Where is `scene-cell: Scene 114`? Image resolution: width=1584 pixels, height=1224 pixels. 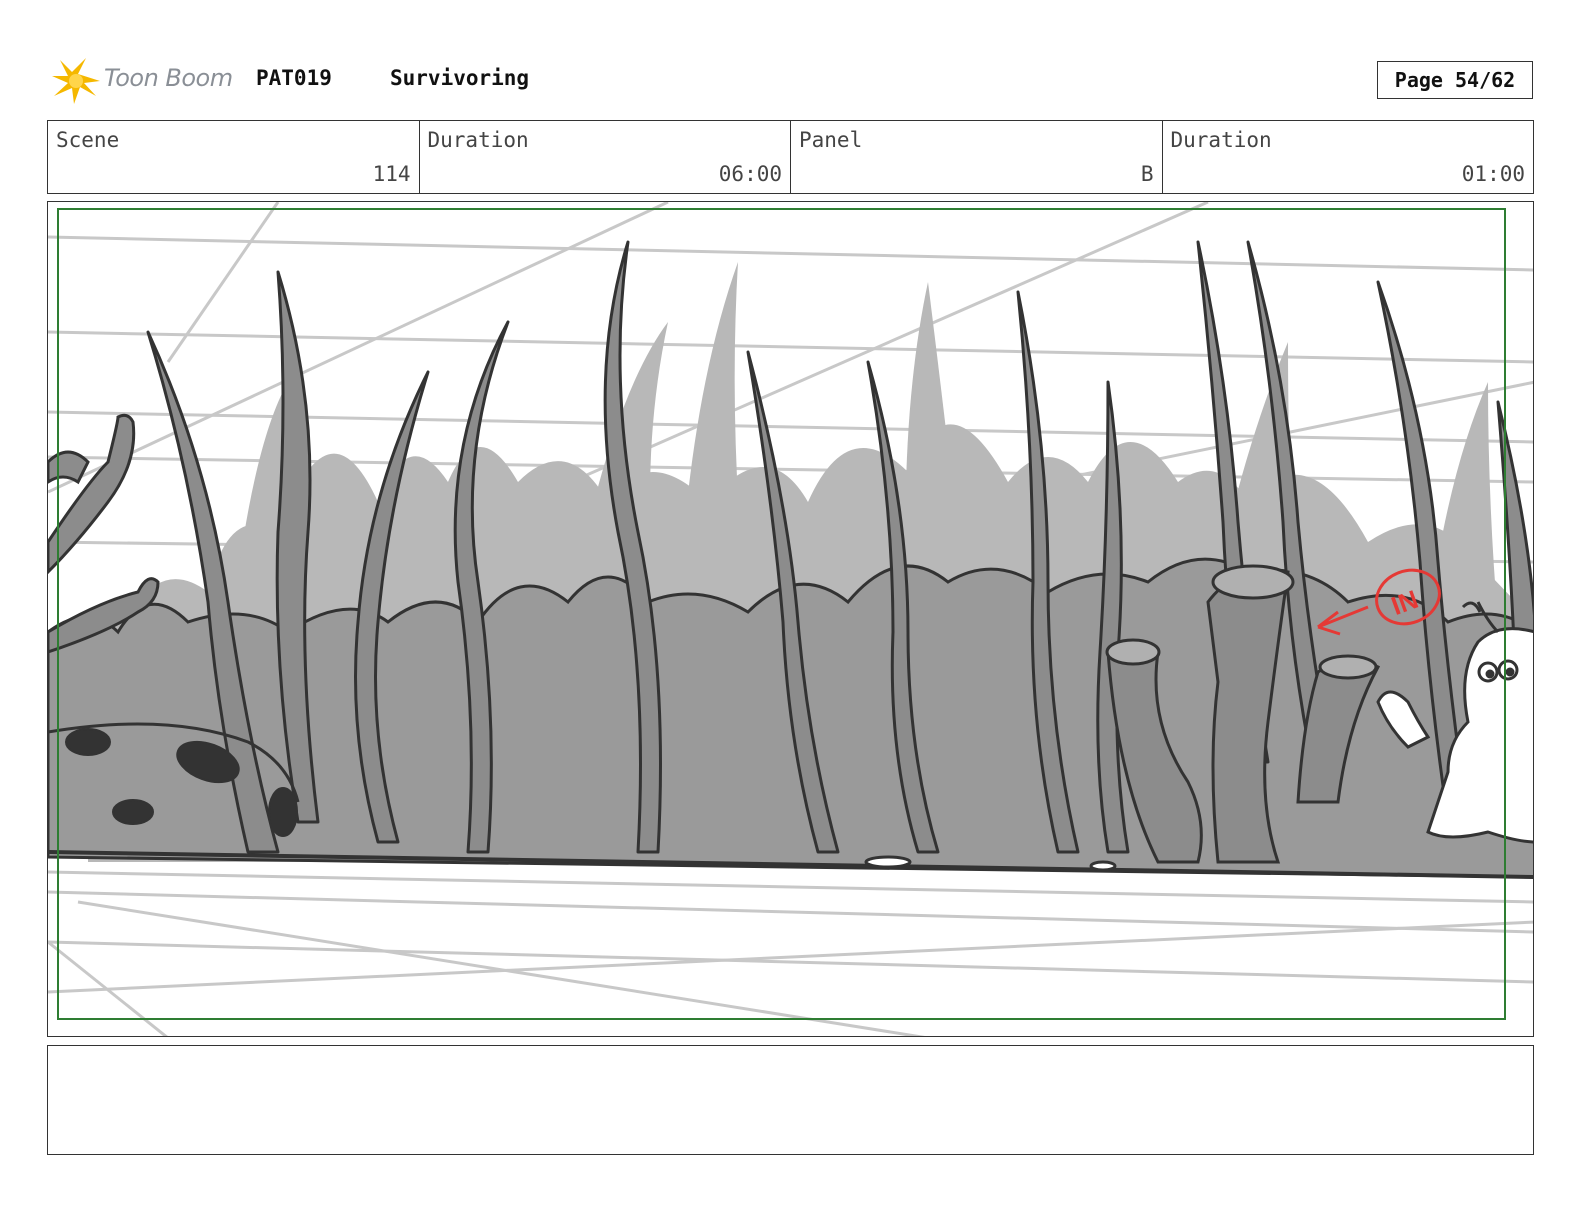 scene-cell: Scene 114 is located at coordinates (234, 157).